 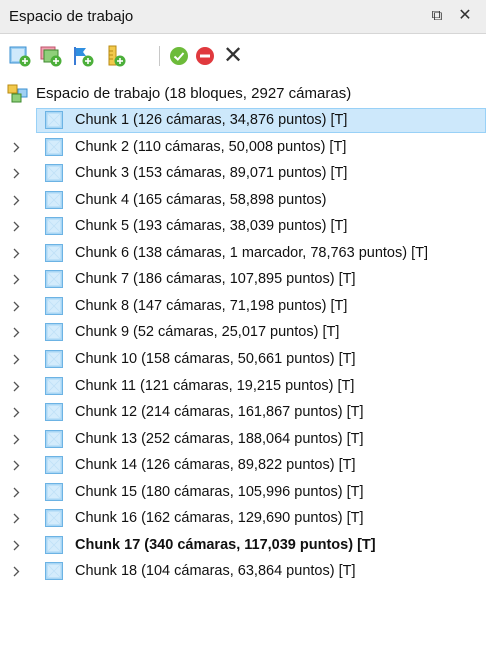 I want to click on chunk-row: Chunk 3 (153 cámaras, 89,071 puntos) [T], so click(x=243, y=173).